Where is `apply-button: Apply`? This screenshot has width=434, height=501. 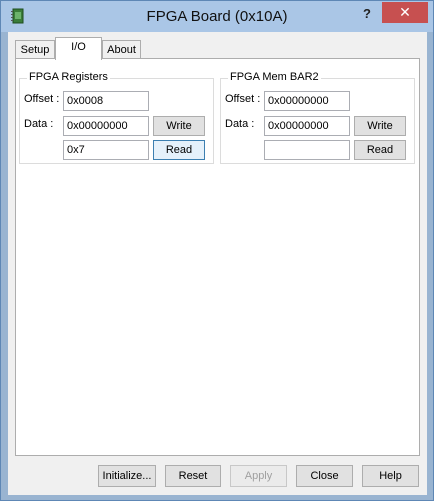 apply-button: Apply is located at coordinates (258, 476).